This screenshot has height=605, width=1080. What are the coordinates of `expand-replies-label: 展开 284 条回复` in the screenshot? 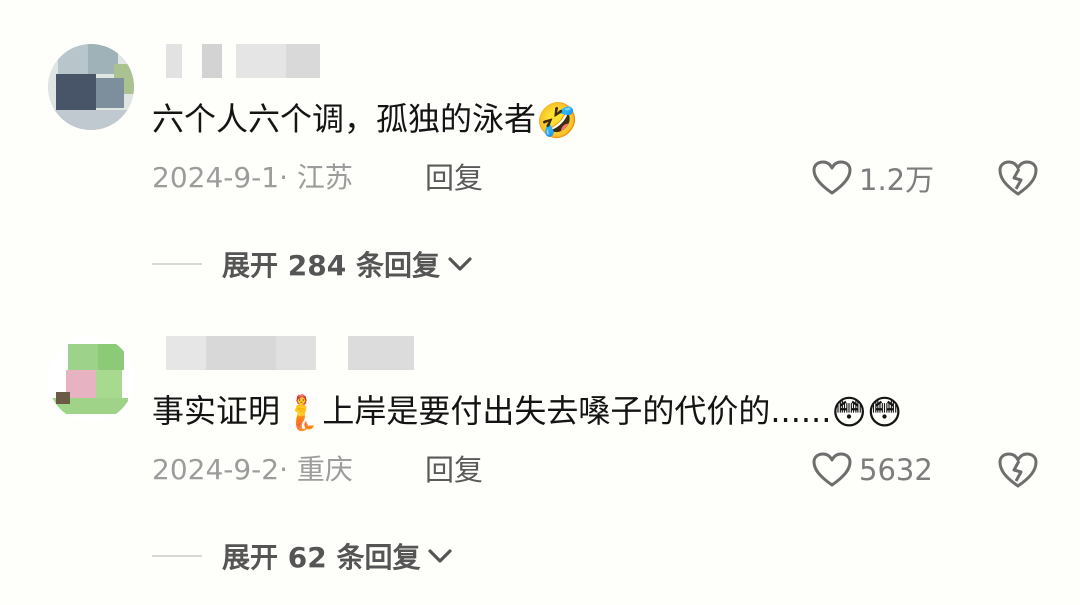 It's located at (331, 265).